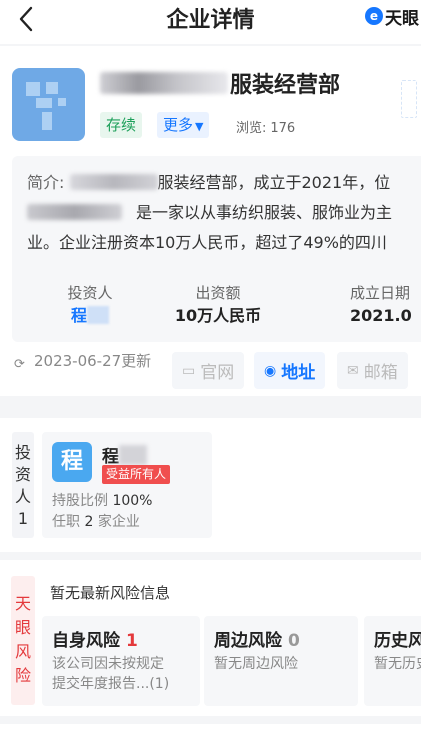 This screenshot has height=734, width=421. I want to click on risk-card-desc: 暂无历史风险, so click(397, 664).